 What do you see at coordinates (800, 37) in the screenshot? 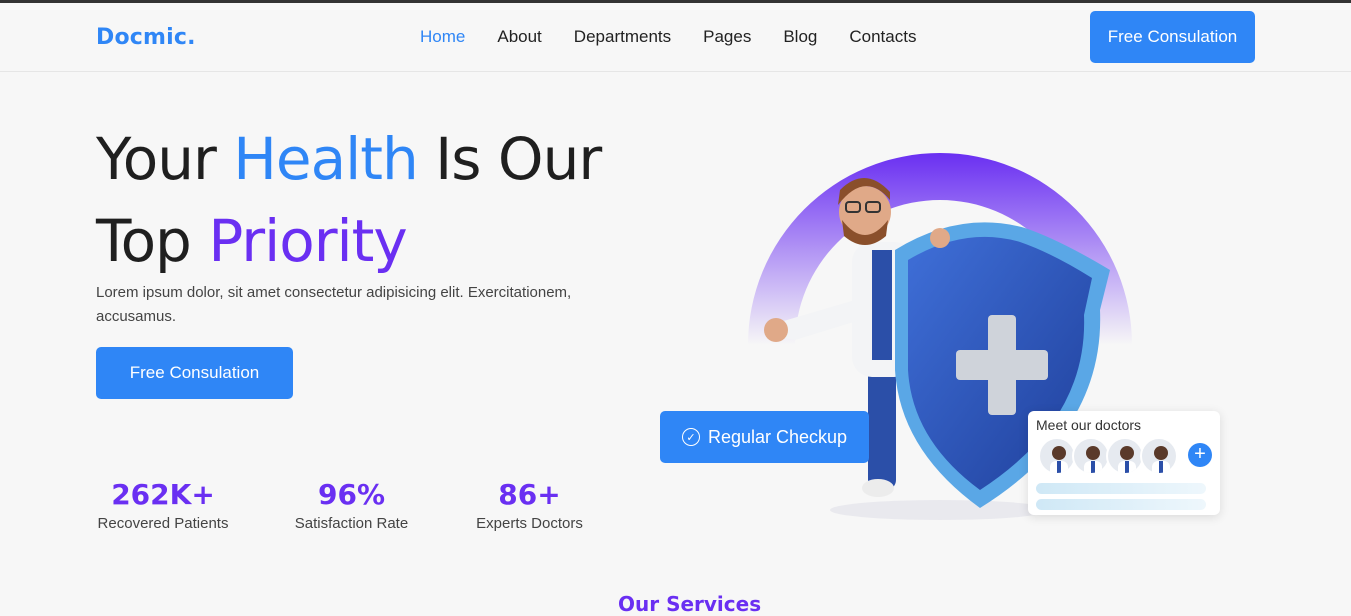
I see `nav-blog: Blog` at bounding box center [800, 37].